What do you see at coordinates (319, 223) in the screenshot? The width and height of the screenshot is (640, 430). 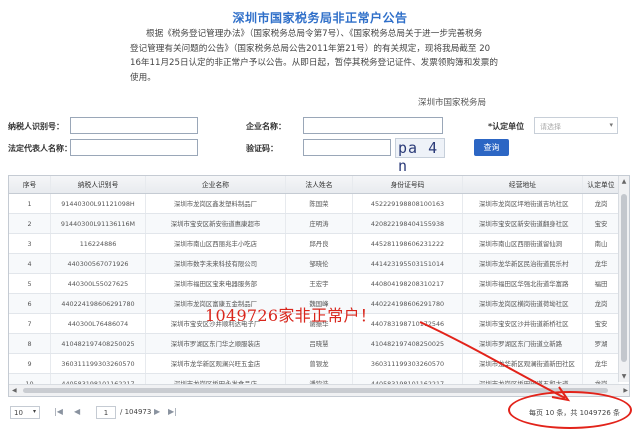 I see `table-cell: 庄明涛` at bounding box center [319, 223].